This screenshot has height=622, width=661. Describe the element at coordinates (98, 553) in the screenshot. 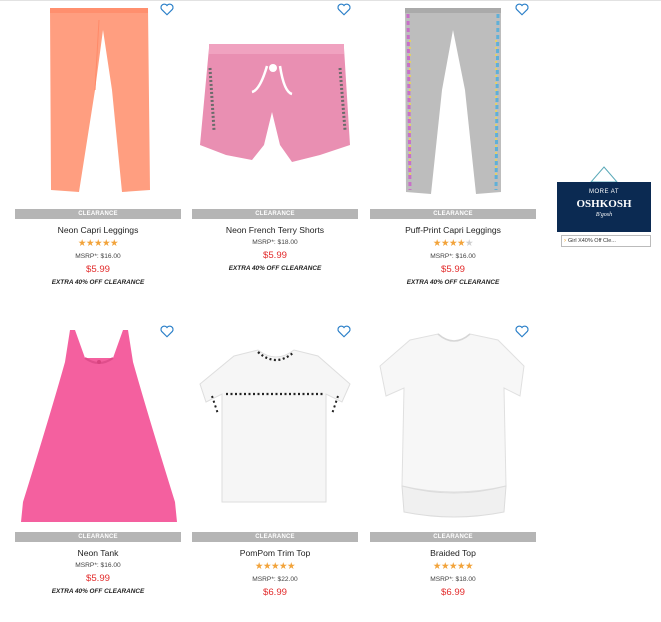

I see `product-name: Neon Tank` at that location.